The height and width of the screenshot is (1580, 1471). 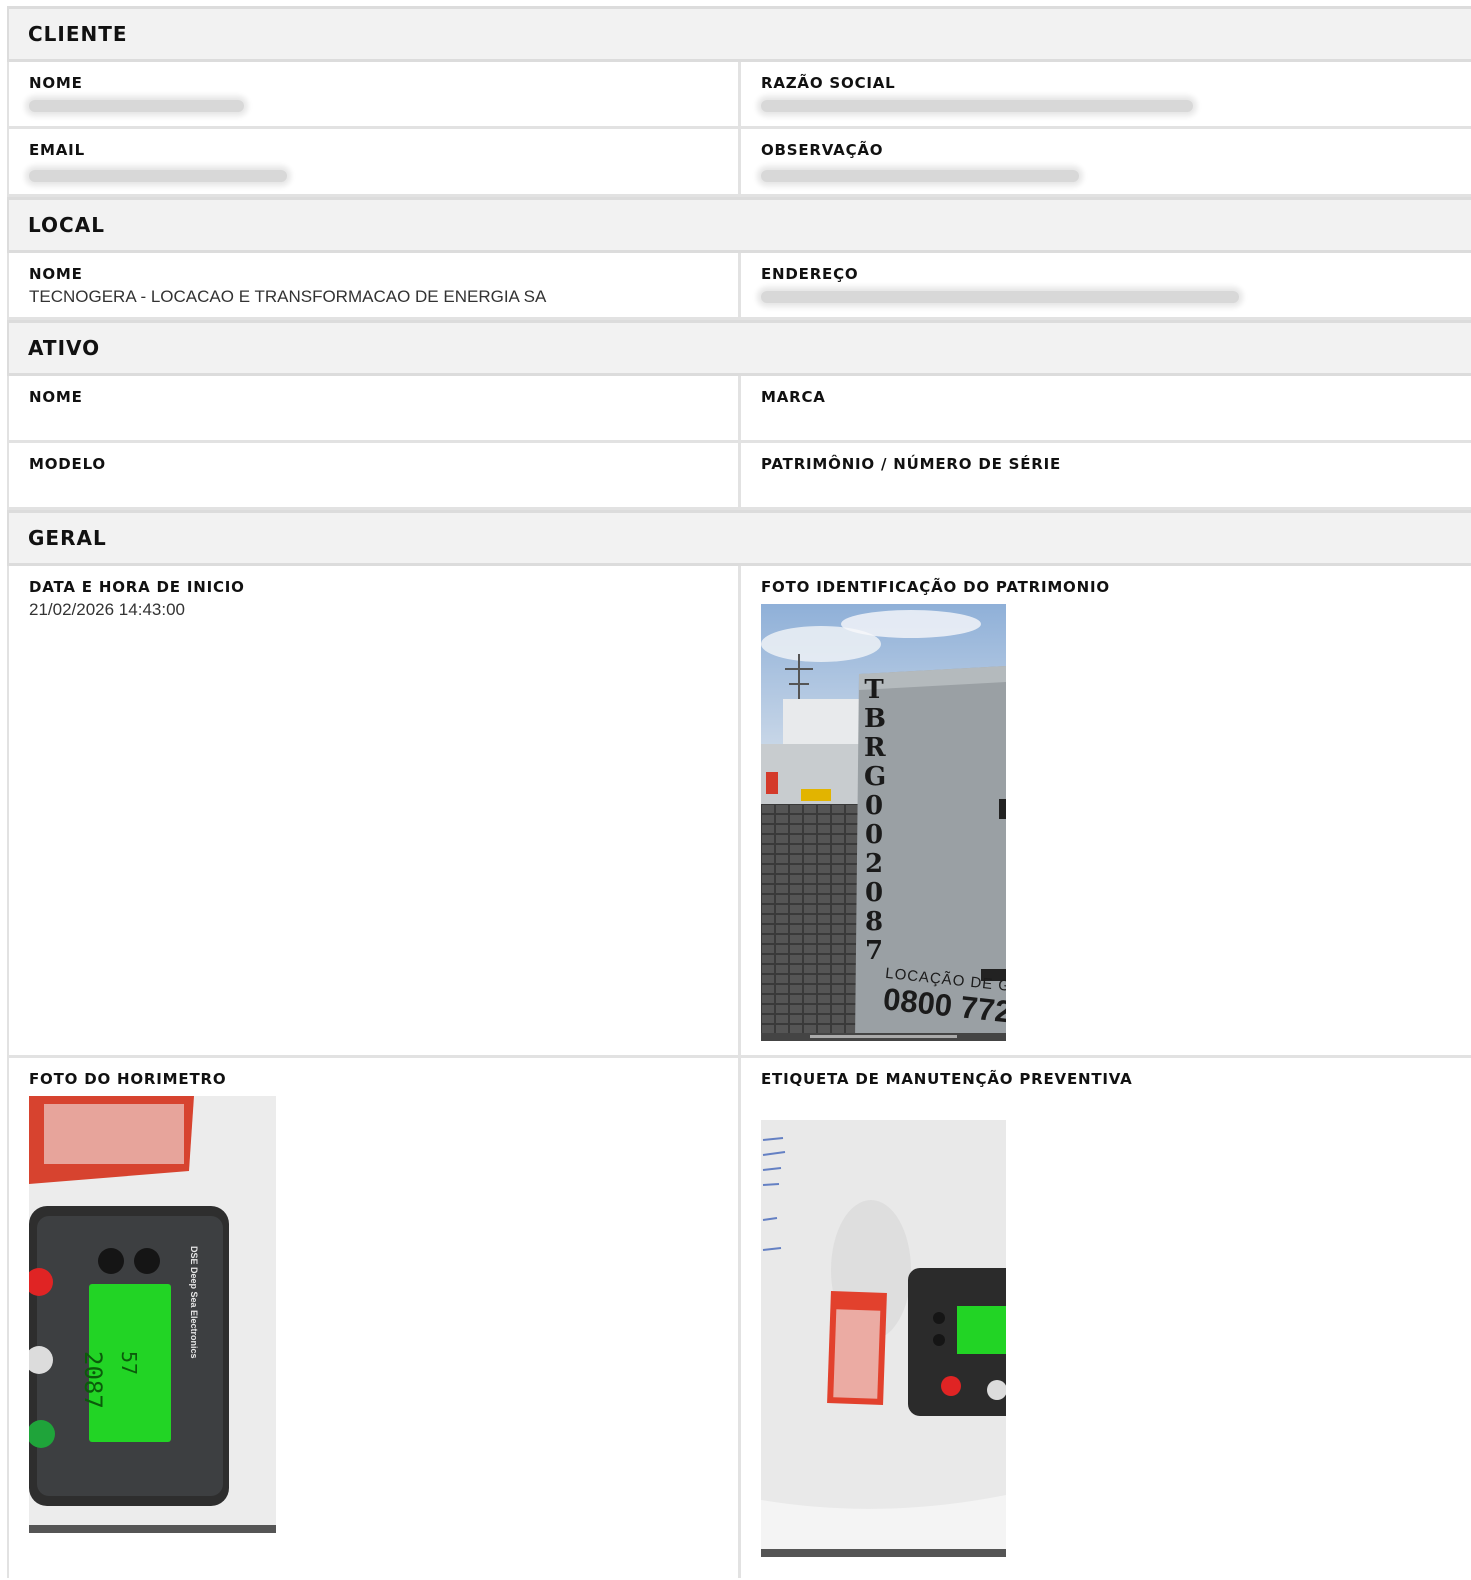 What do you see at coordinates (137, 587) in the screenshot?
I see `field-label: DATA E HORA DE INICIO` at bounding box center [137, 587].